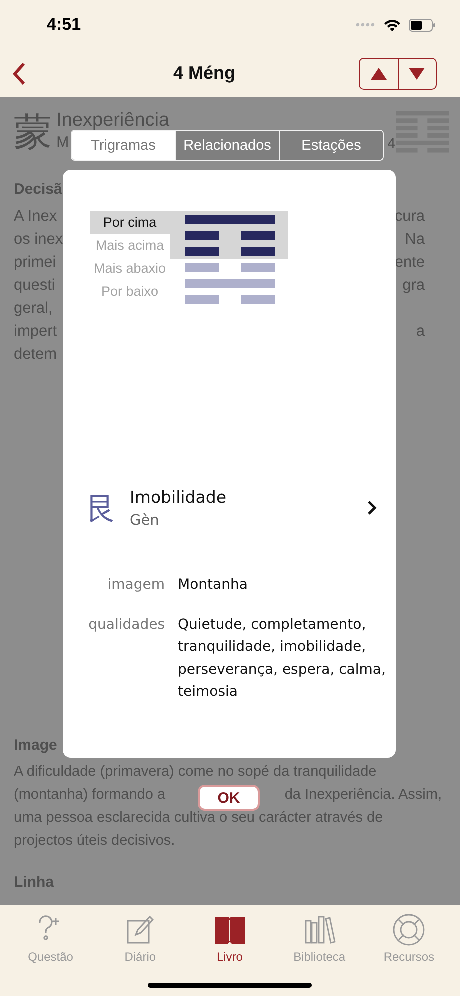 This screenshot has height=996, width=460. I want to click on position-option: Por baixo, so click(130, 291).